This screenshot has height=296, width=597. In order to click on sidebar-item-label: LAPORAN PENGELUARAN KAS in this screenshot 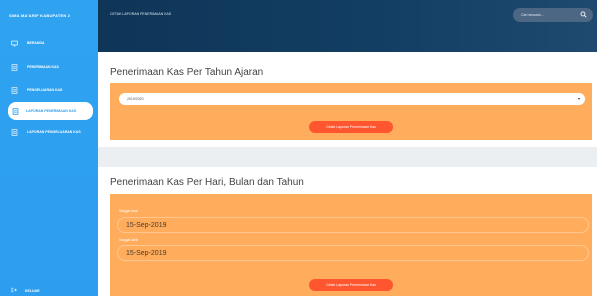, I will do `click(54, 132)`.